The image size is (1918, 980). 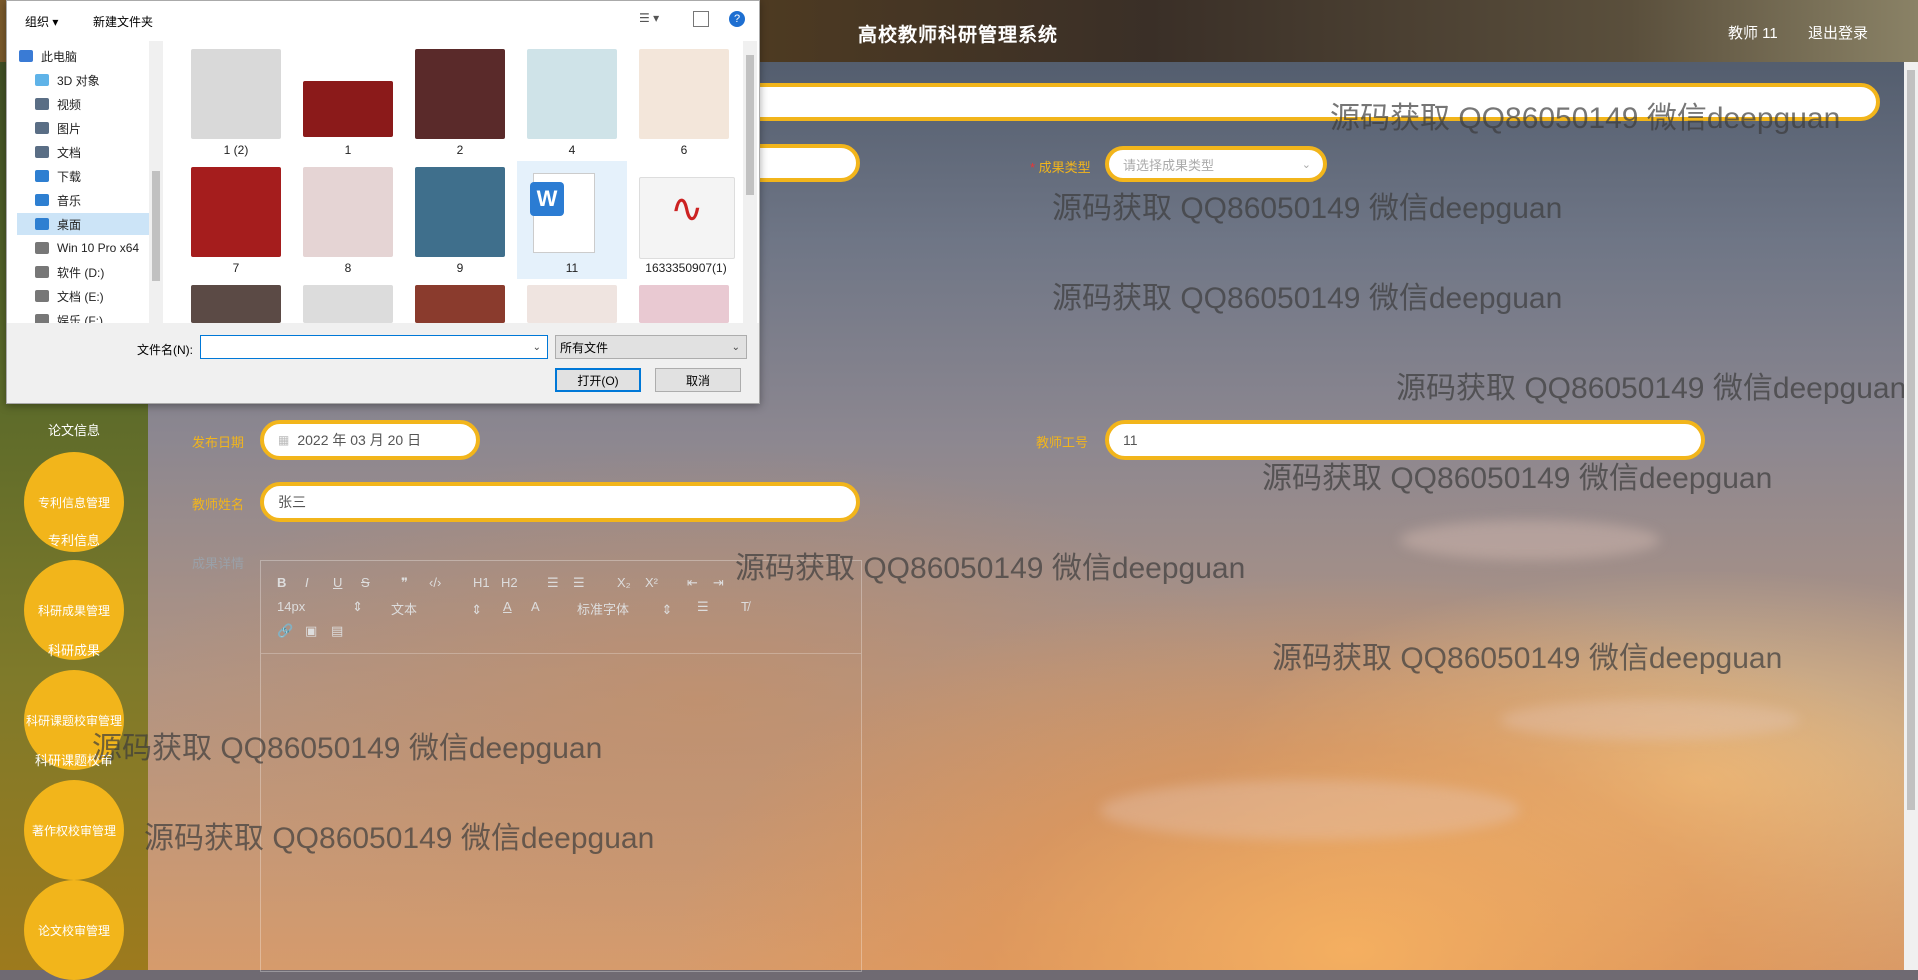 I want to click on files-scrollbar-thumb, so click(x=750, y=125).